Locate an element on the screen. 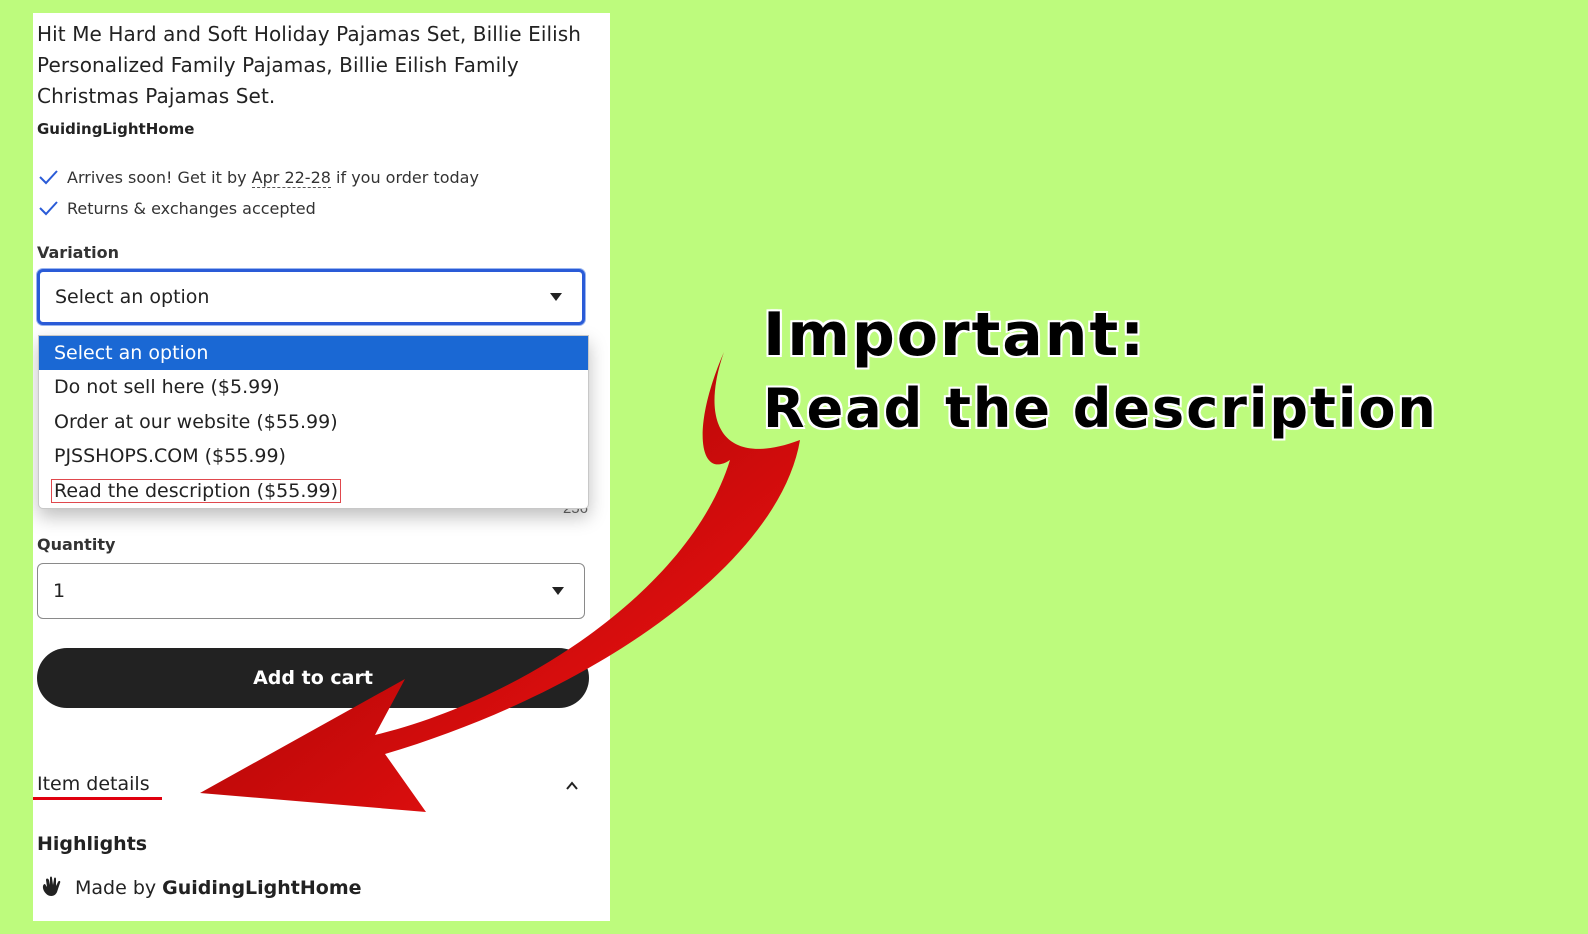 The height and width of the screenshot is (934, 1588). red-underline is located at coordinates (97, 798).